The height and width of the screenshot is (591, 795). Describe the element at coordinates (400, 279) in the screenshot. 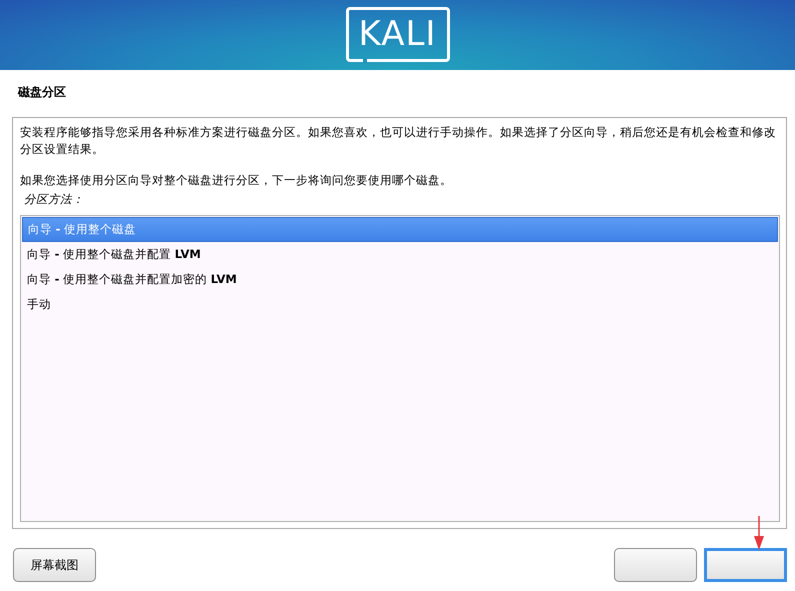

I see `list-item: 向导 - 使用整个磁盘并配置加密的 LVM` at that location.